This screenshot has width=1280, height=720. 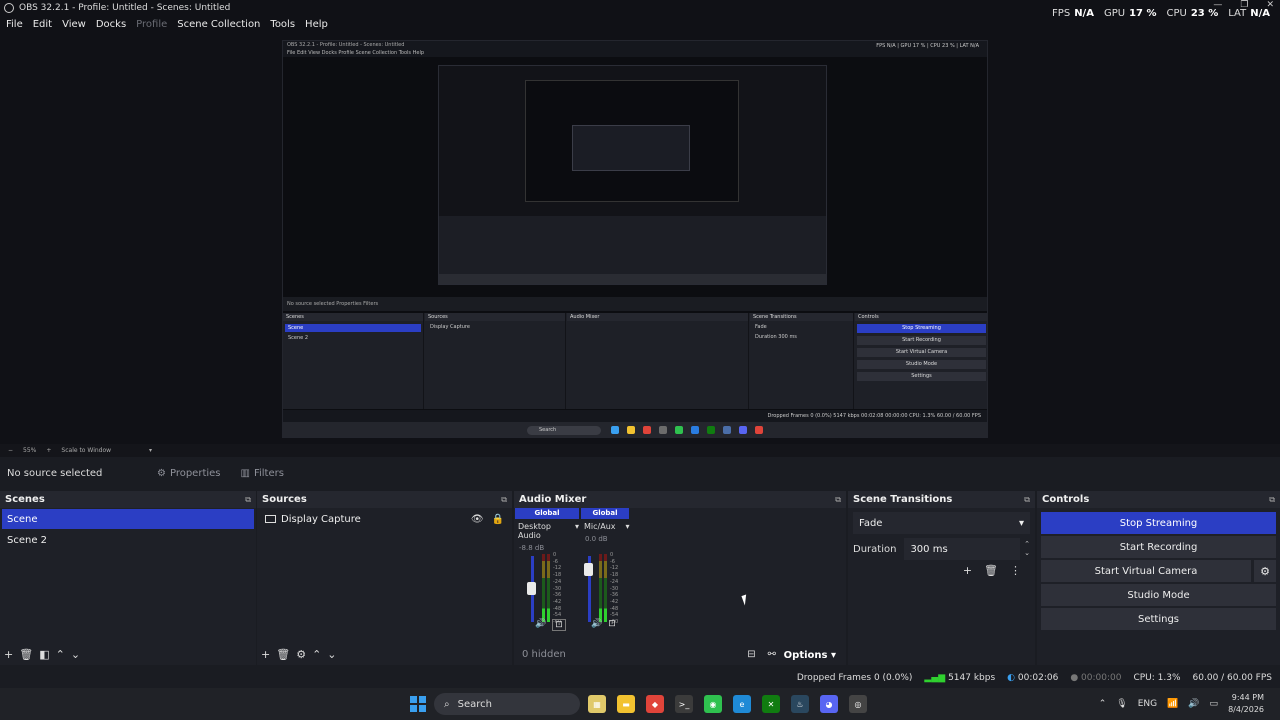 What do you see at coordinates (742, 704) in the screenshot?
I see `taskbar-app-edge-icon: e` at bounding box center [742, 704].